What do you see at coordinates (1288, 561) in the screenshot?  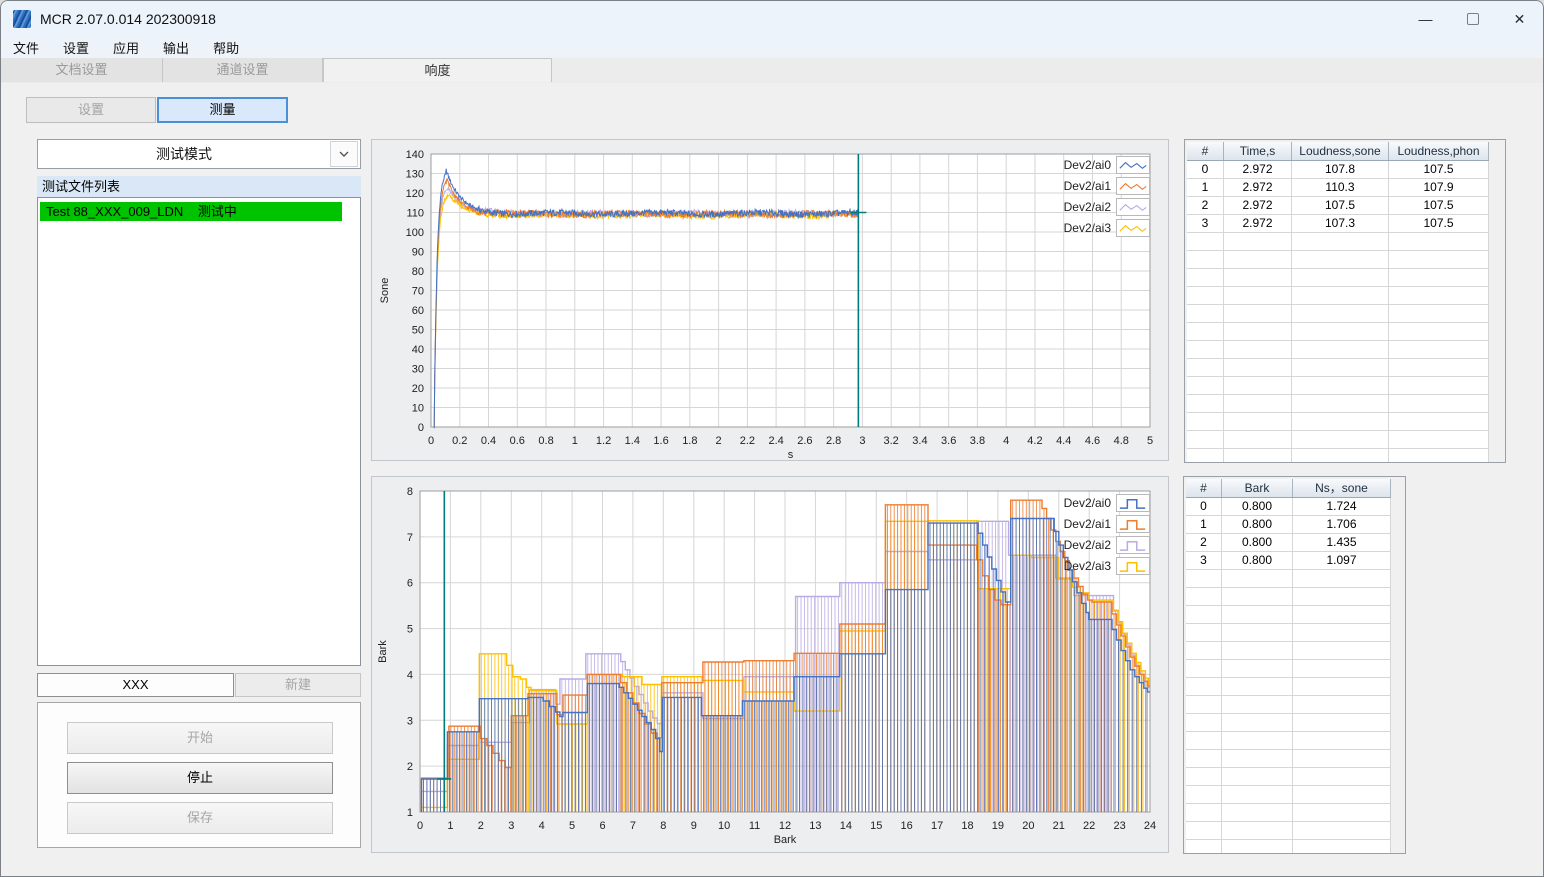 I see `table-row: 3 0.800 1.097` at bounding box center [1288, 561].